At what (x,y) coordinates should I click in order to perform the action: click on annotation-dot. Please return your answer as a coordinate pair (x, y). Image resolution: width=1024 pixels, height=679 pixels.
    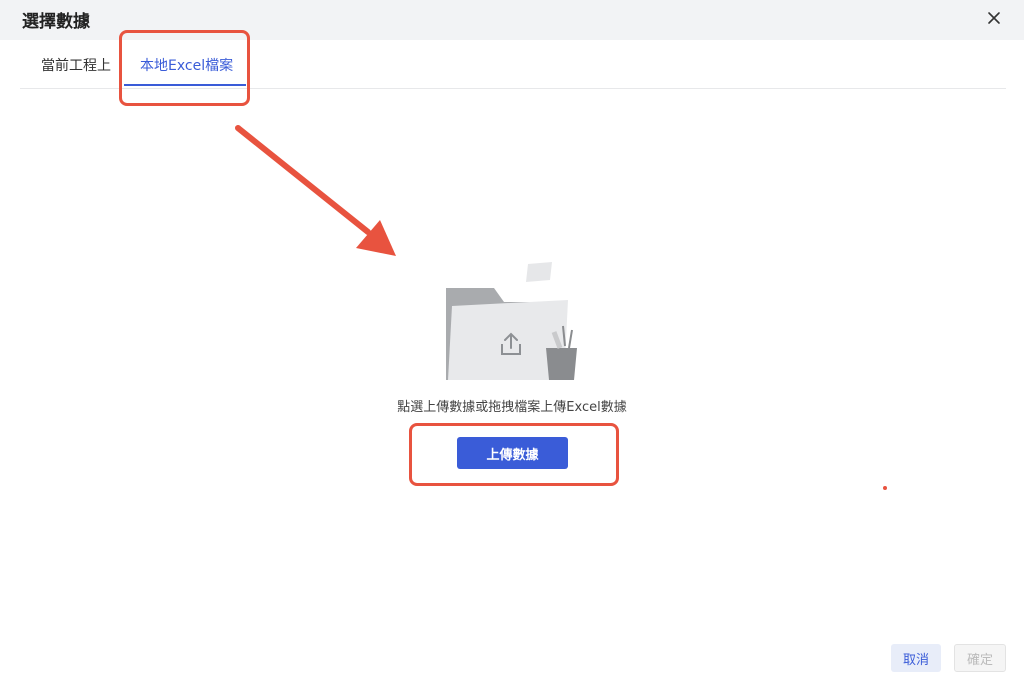
    Looking at the image, I should click on (885, 488).